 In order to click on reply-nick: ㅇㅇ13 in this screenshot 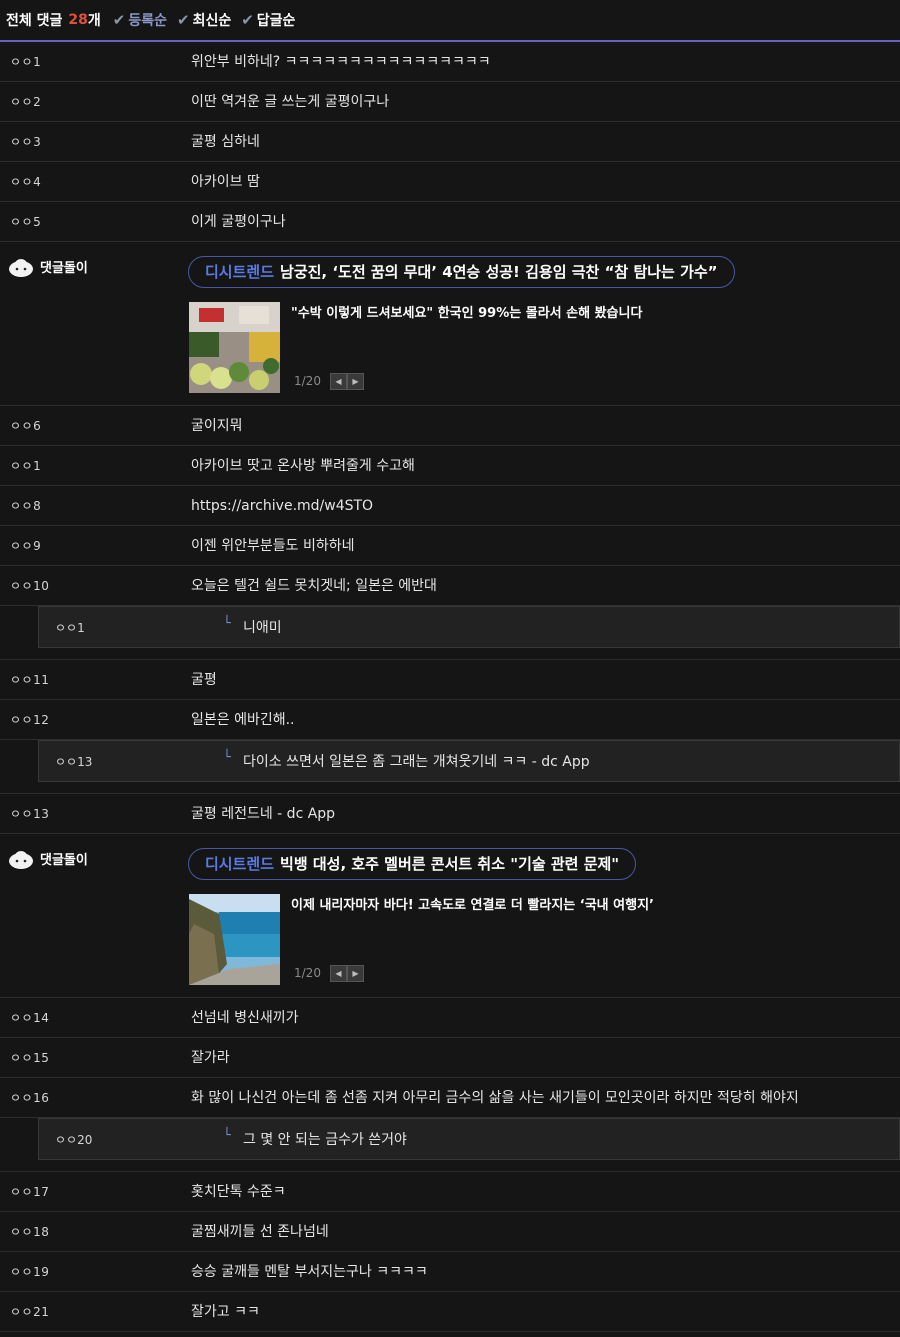, I will do `click(73, 762)`.